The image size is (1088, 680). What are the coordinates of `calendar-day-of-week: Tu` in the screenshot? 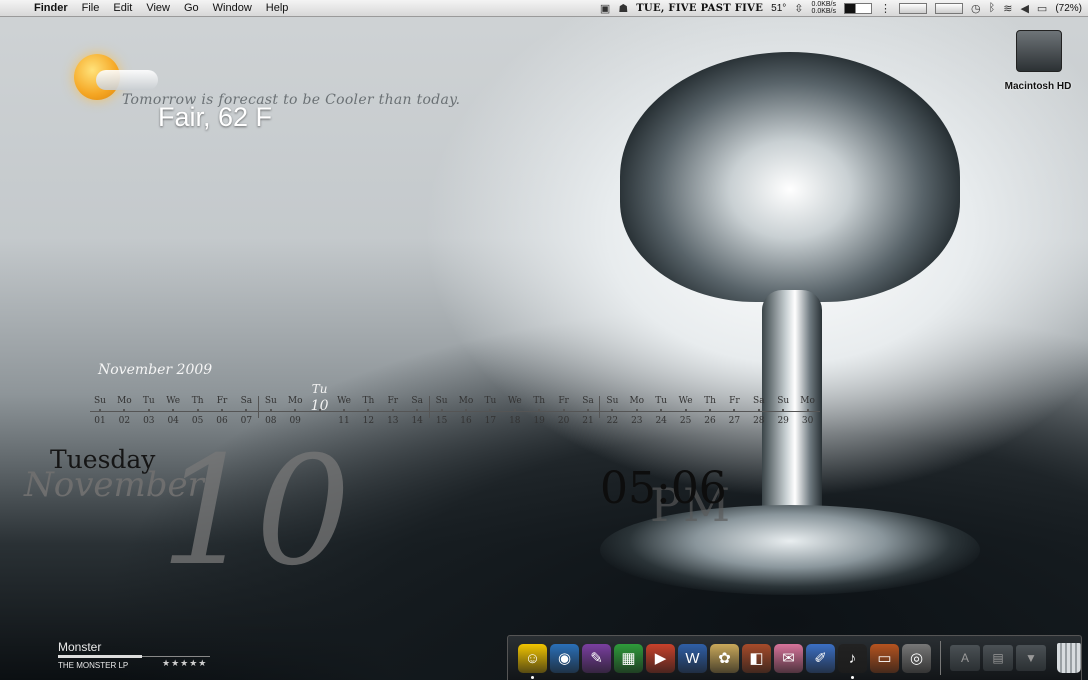 It's located at (148, 401).